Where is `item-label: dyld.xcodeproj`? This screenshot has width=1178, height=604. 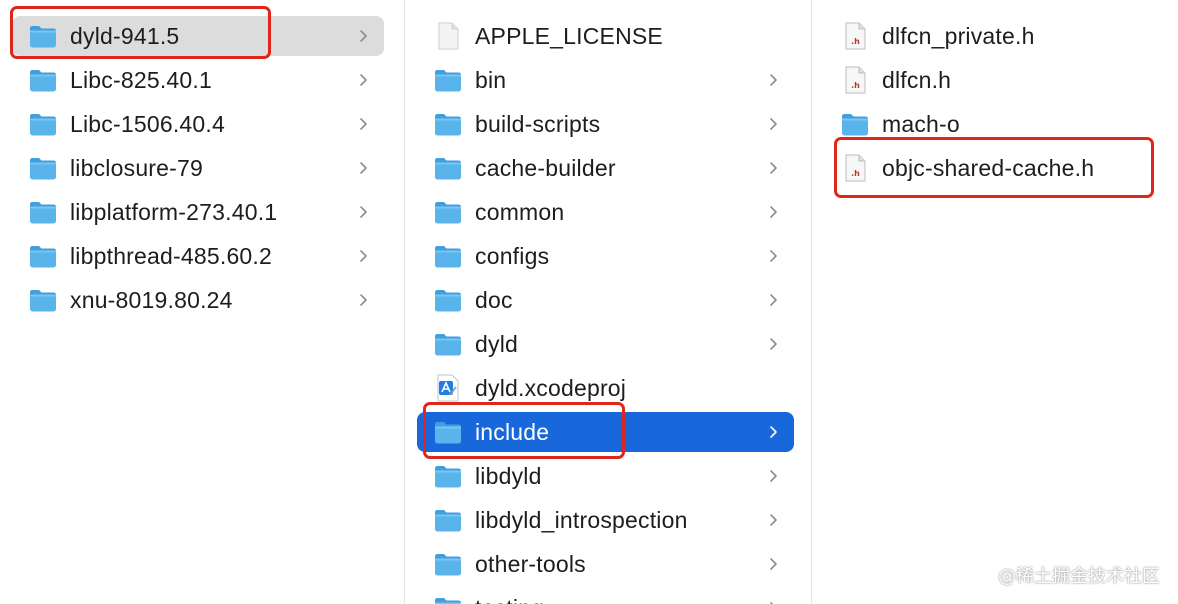 item-label: dyld.xcodeproj is located at coordinates (551, 388).